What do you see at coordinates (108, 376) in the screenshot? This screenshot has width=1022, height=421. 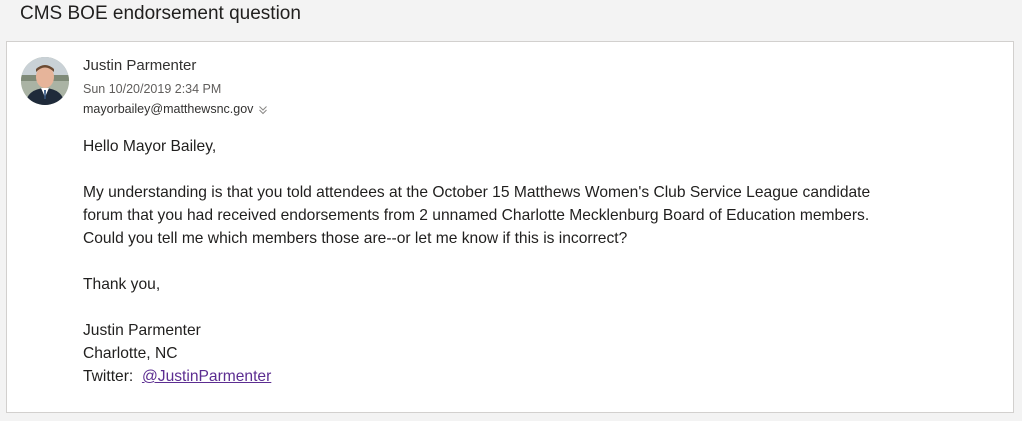 I see `twitter-label: Twitter:` at bounding box center [108, 376].